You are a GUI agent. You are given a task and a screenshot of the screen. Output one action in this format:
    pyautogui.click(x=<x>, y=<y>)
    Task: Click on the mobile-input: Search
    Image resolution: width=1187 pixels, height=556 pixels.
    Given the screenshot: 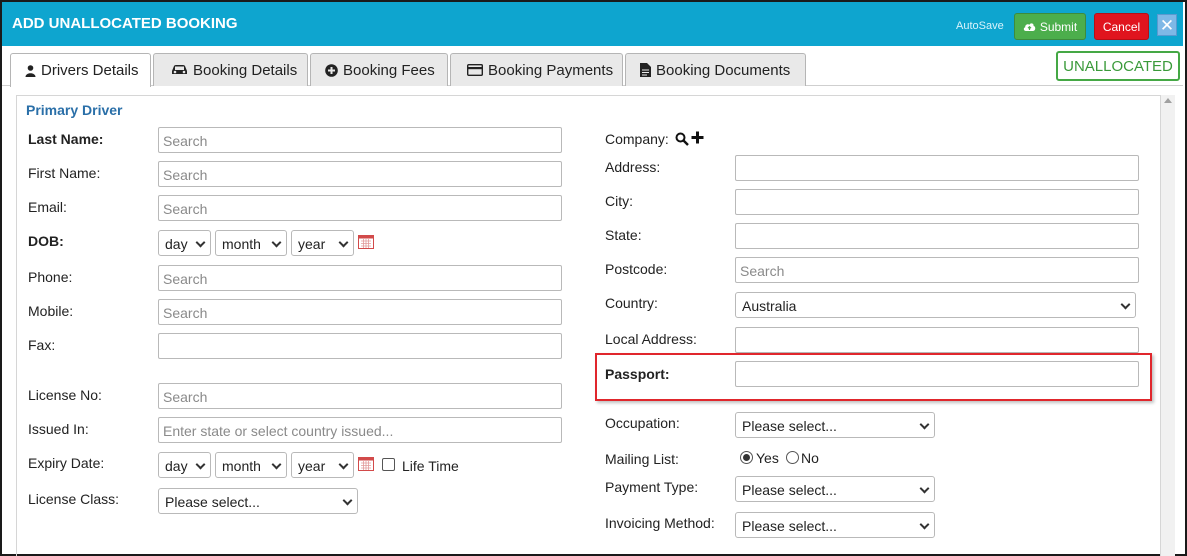 What is the action you would take?
    pyautogui.click(x=360, y=312)
    